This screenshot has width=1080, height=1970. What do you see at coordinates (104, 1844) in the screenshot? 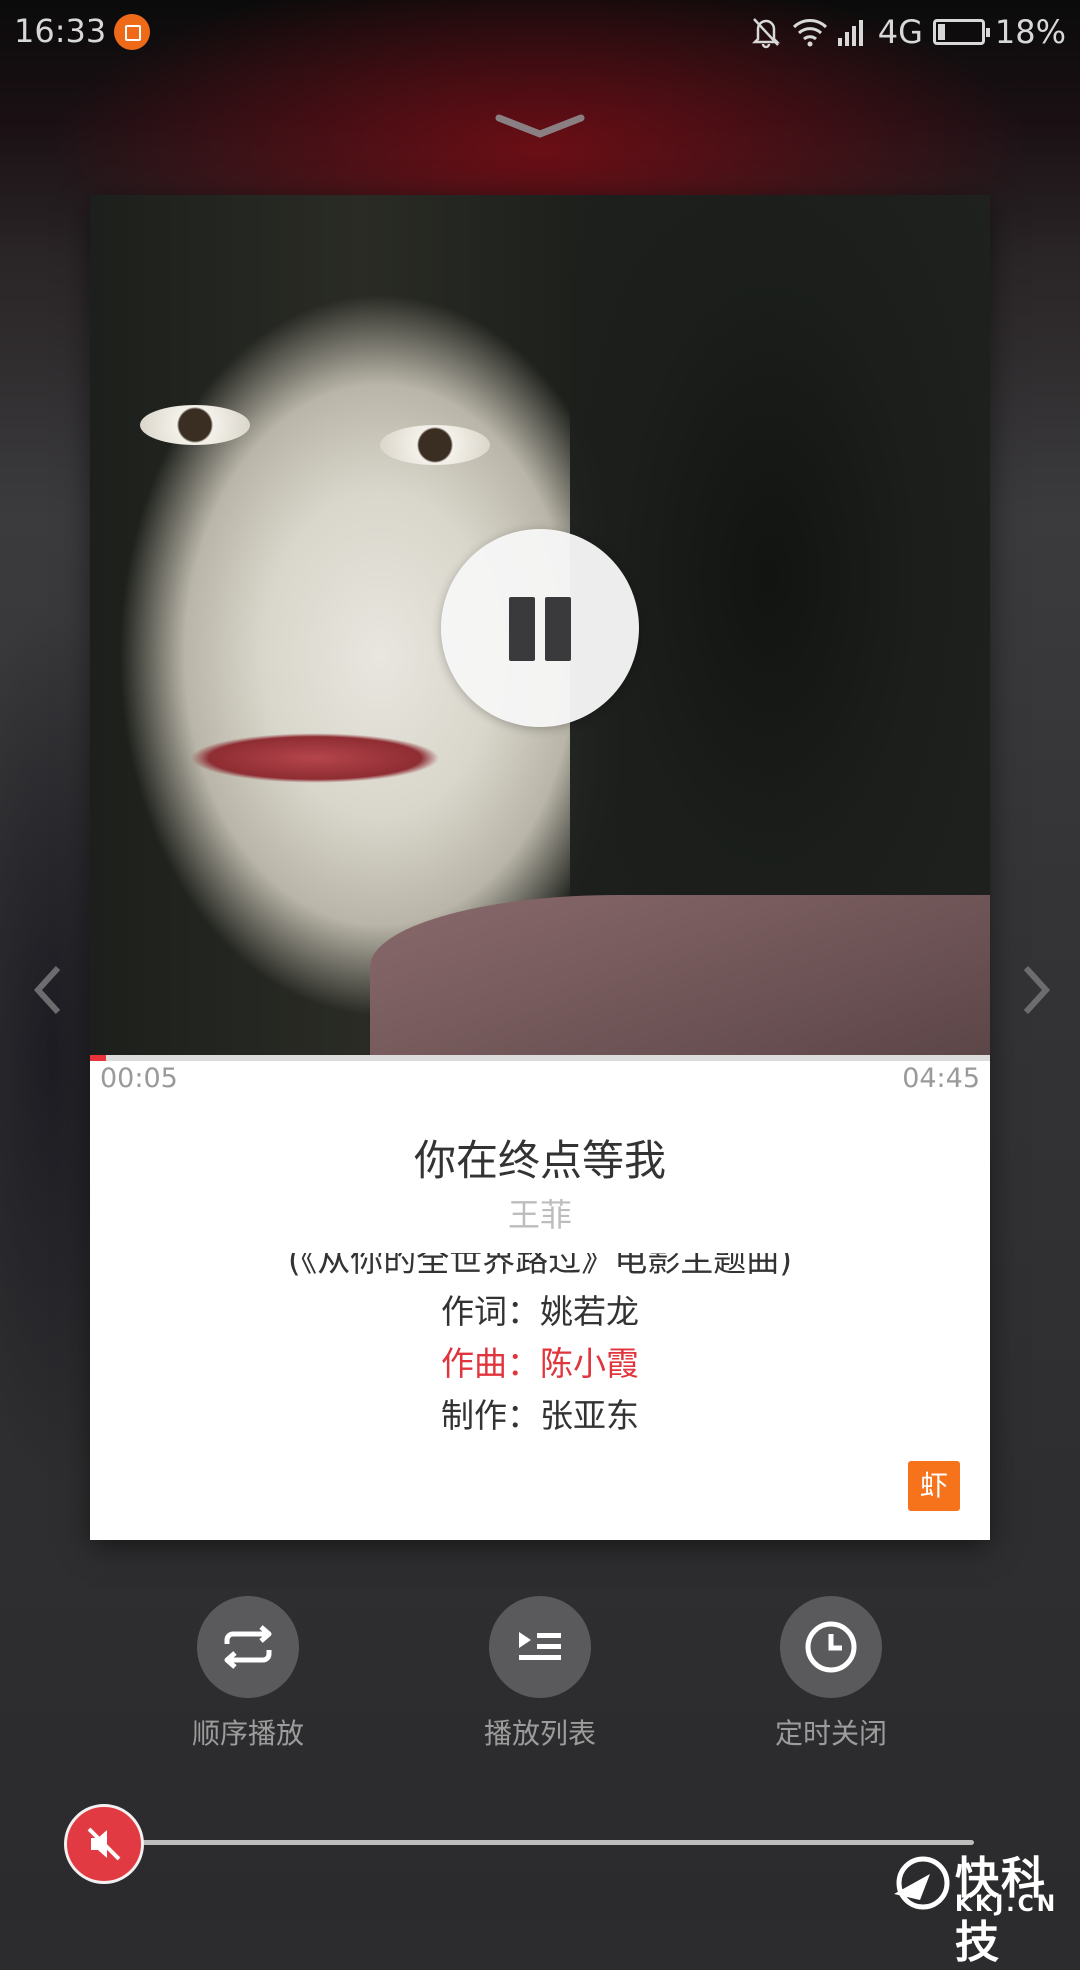
I see `mute-icon` at bounding box center [104, 1844].